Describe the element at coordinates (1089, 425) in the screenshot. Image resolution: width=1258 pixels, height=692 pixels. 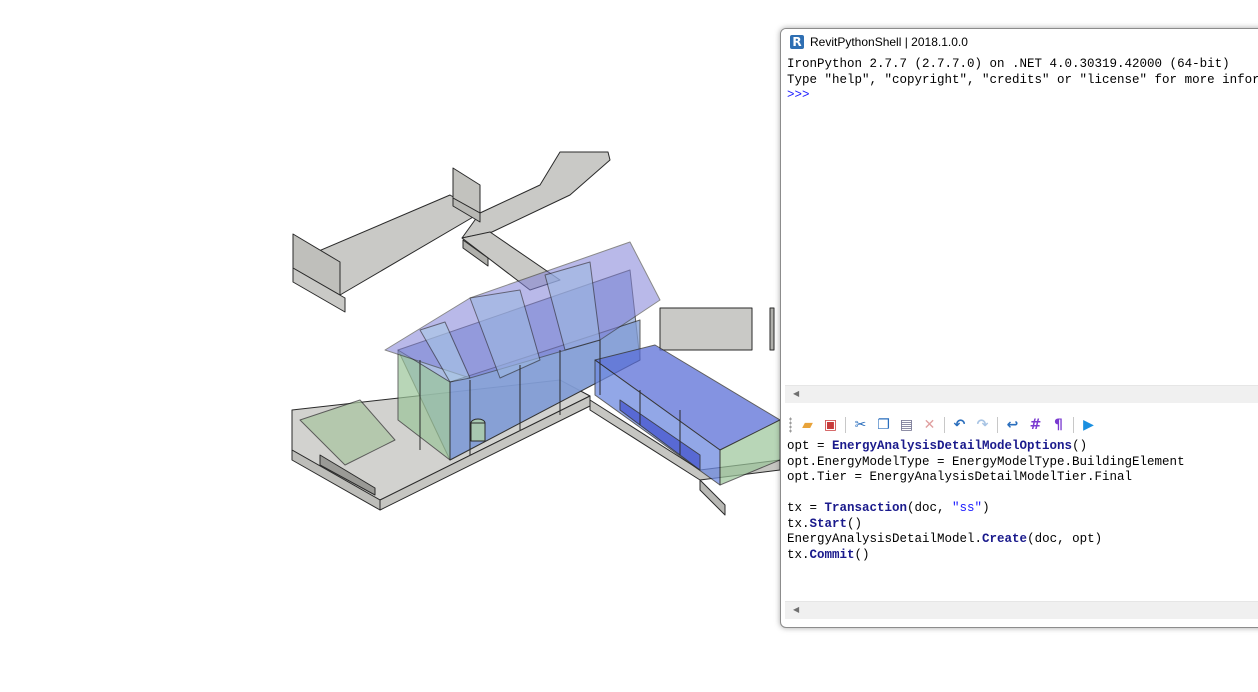
I see `run-icon: ▶` at that location.